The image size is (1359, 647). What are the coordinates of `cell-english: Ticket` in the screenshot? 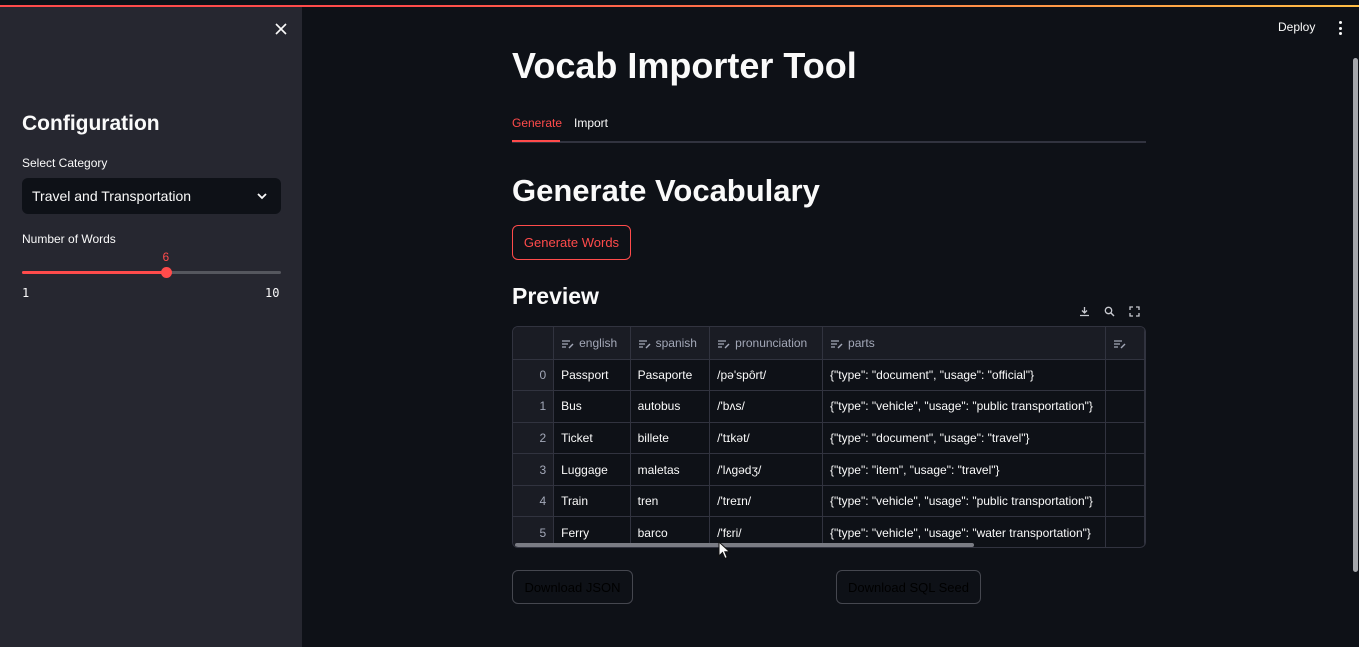 It's located at (592, 438).